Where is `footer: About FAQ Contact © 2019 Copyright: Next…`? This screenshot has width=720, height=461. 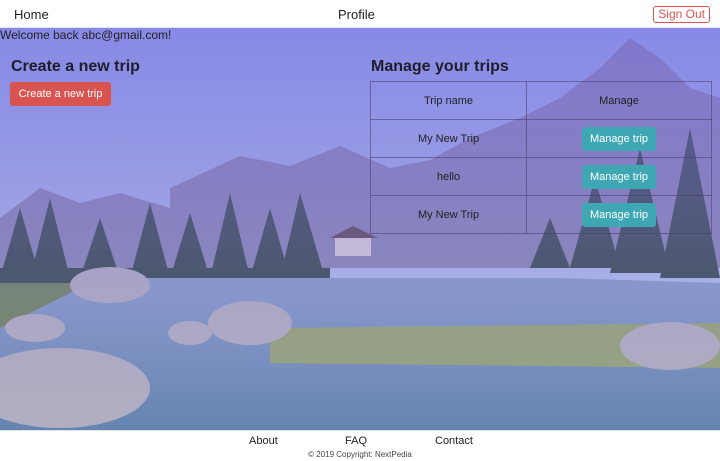
footer: About FAQ Contact © 2019 Copyright: Next… is located at coordinates (360, 445).